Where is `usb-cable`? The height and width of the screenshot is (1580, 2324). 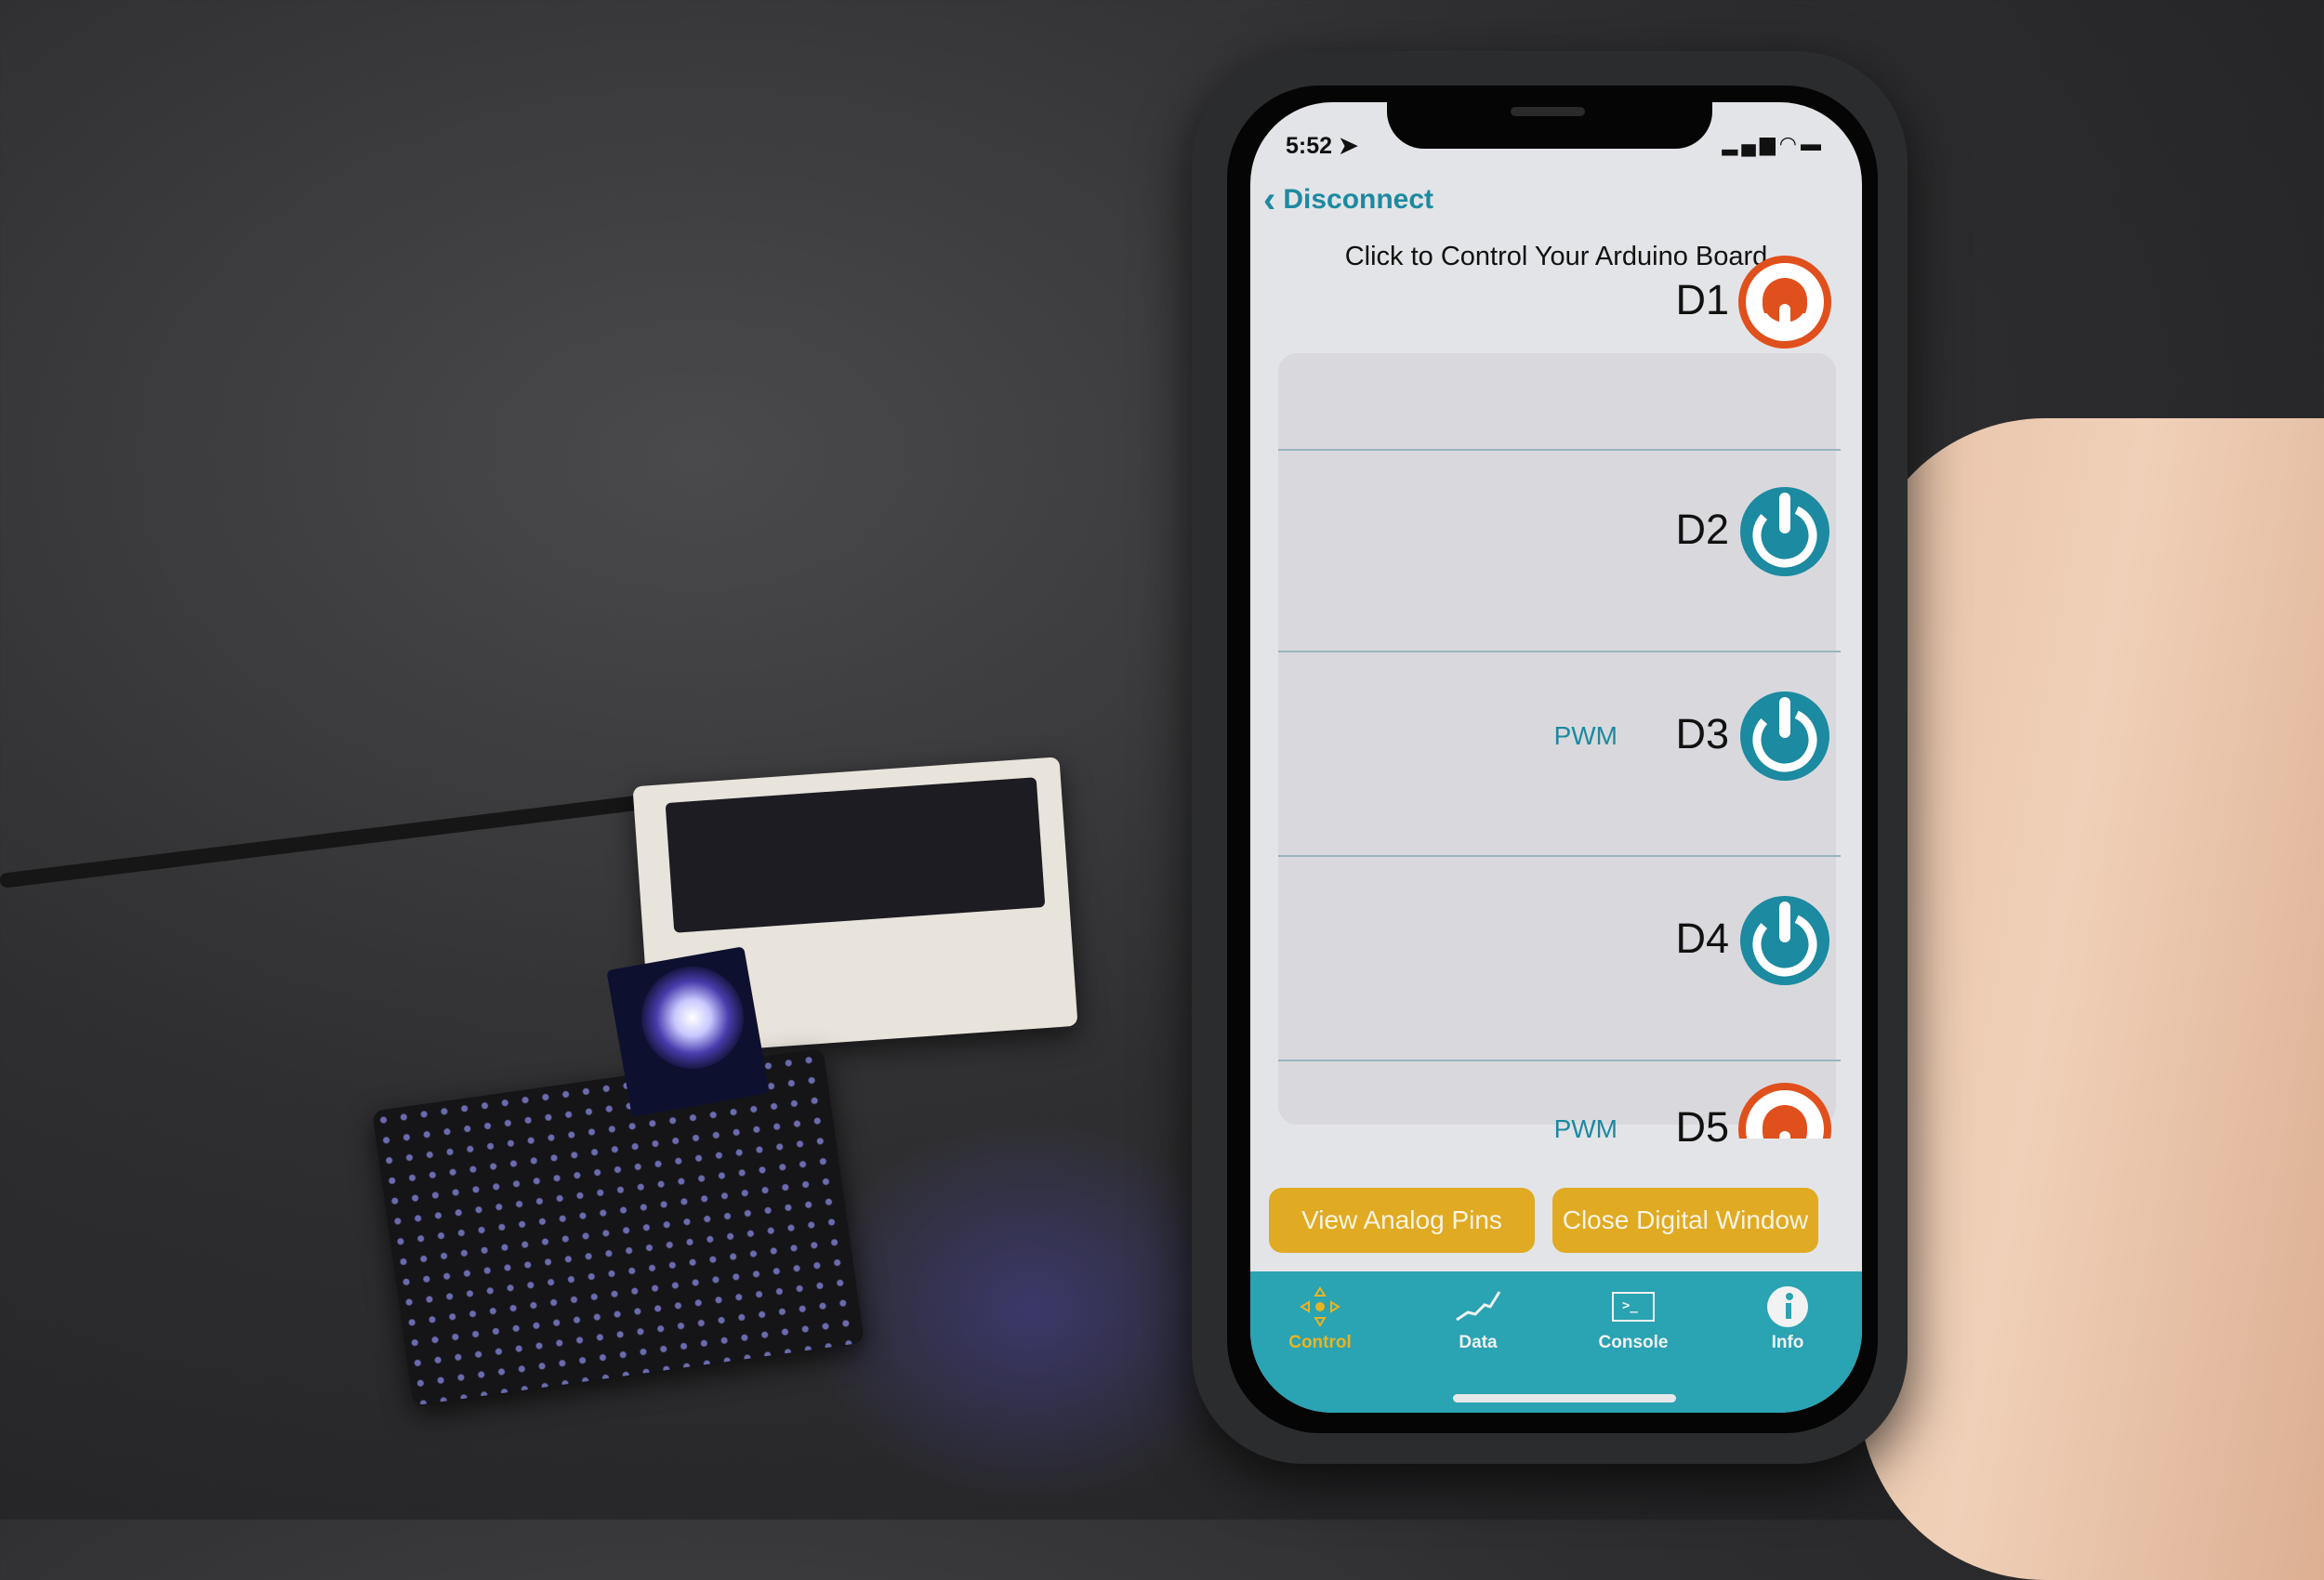 usb-cable is located at coordinates (333, 840).